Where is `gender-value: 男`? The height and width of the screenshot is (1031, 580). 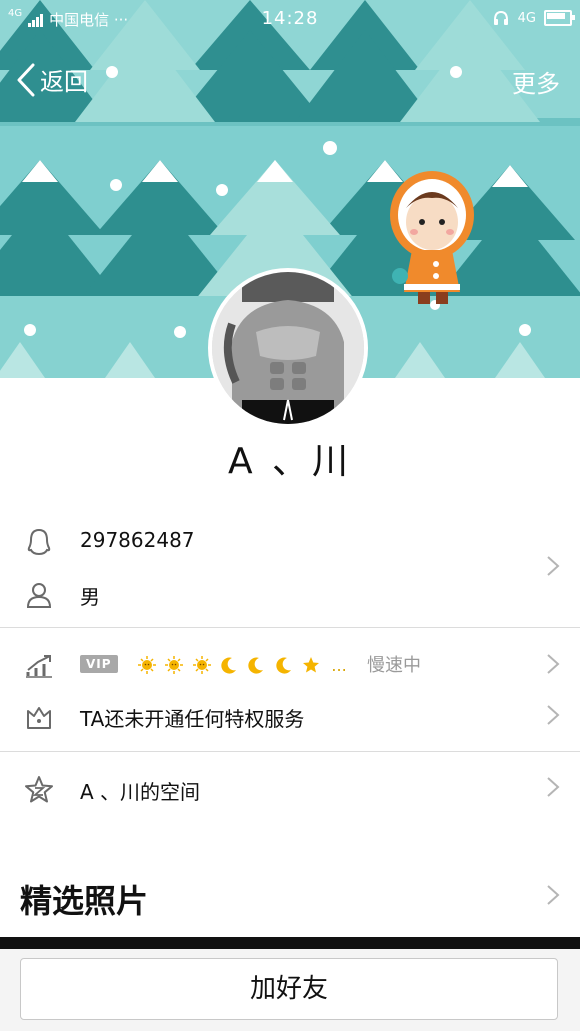
gender-value: 男 is located at coordinates (90, 597).